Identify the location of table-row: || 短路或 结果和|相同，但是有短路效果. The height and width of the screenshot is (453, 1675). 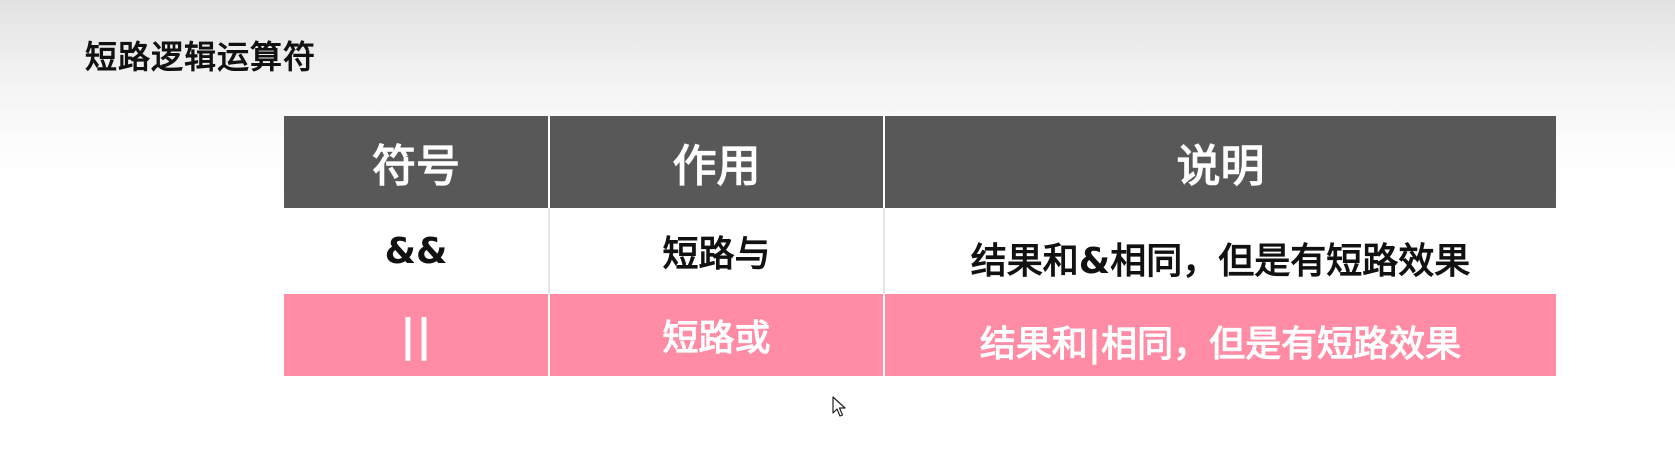
(920, 335).